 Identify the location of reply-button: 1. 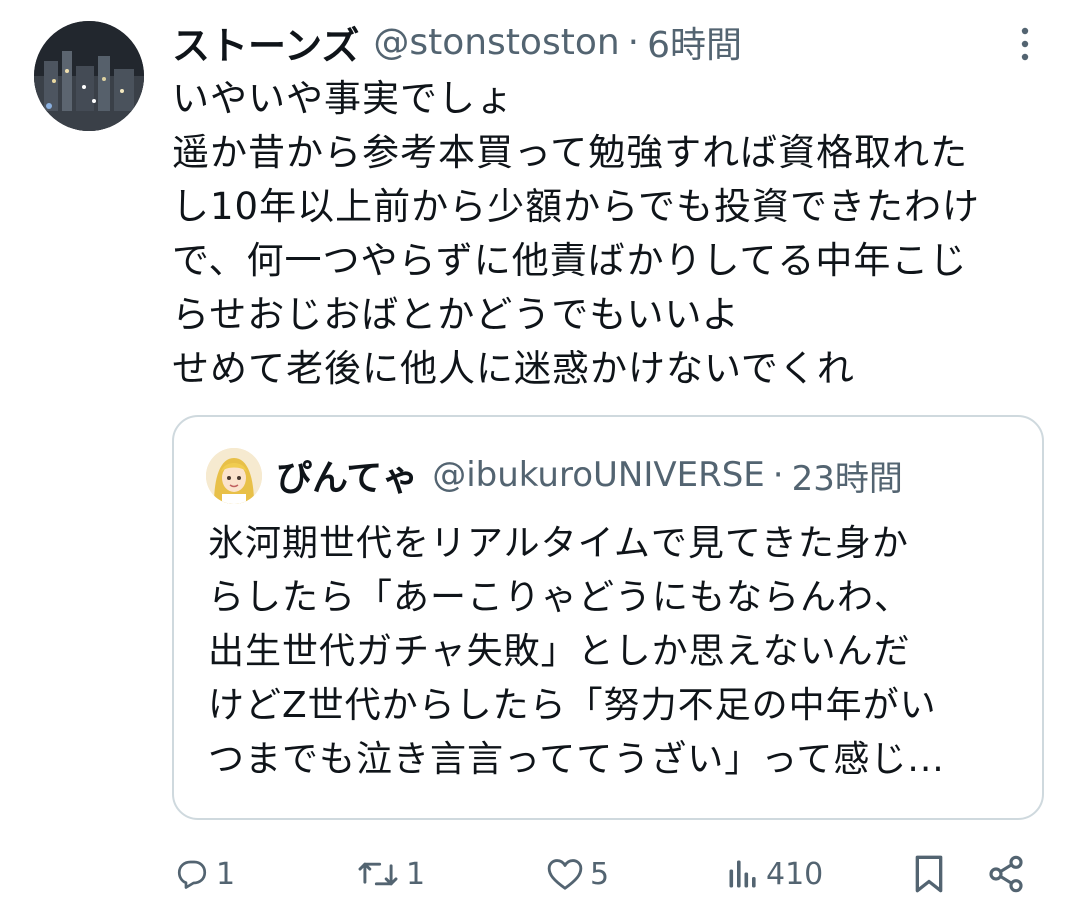
(204, 874).